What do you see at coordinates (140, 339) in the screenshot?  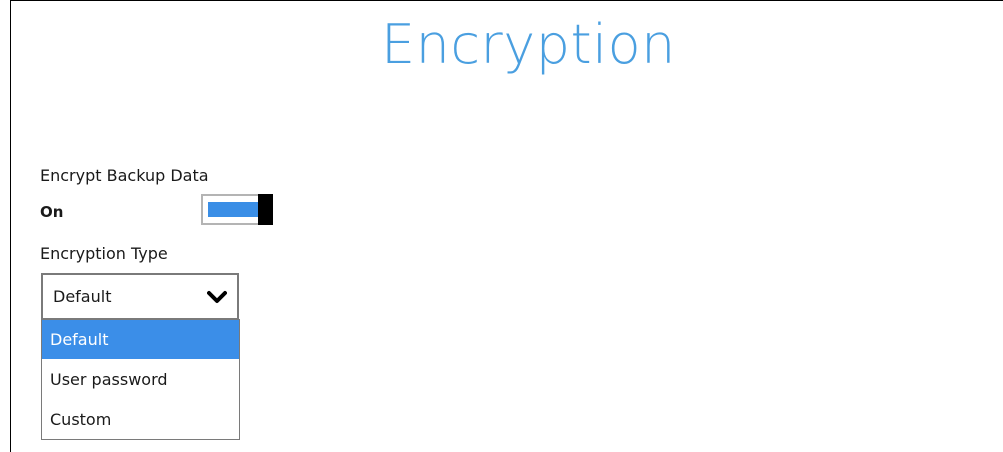 I see `option-default: Default` at bounding box center [140, 339].